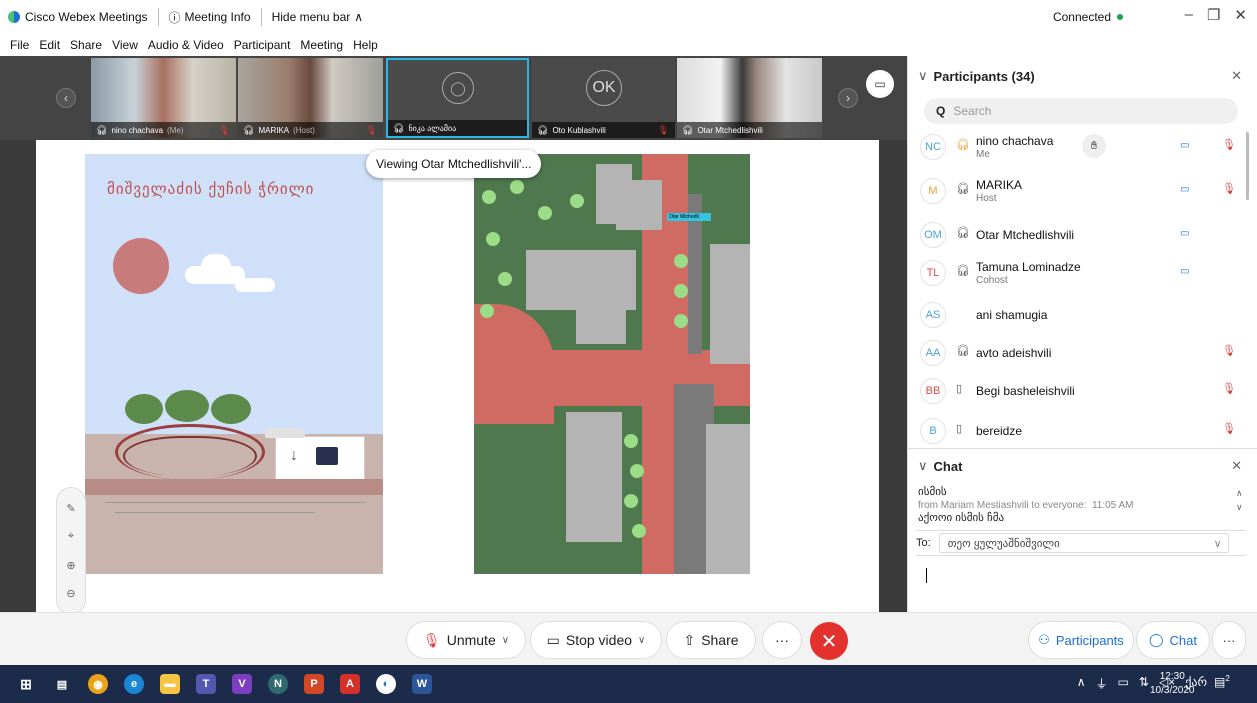 Image resolution: width=1257 pixels, height=703 pixels. I want to click on clock: 12:30 10/3/2020, so click(1172, 684).